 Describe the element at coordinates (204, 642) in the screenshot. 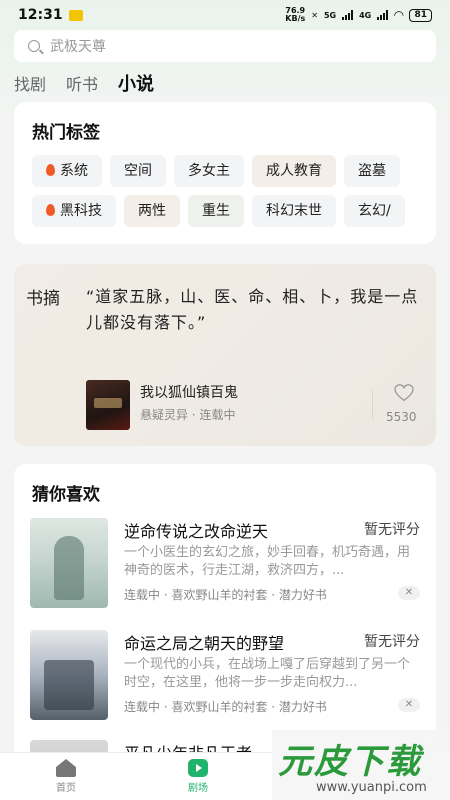

I see `book-title: 命运之局之朝天的野望` at that location.